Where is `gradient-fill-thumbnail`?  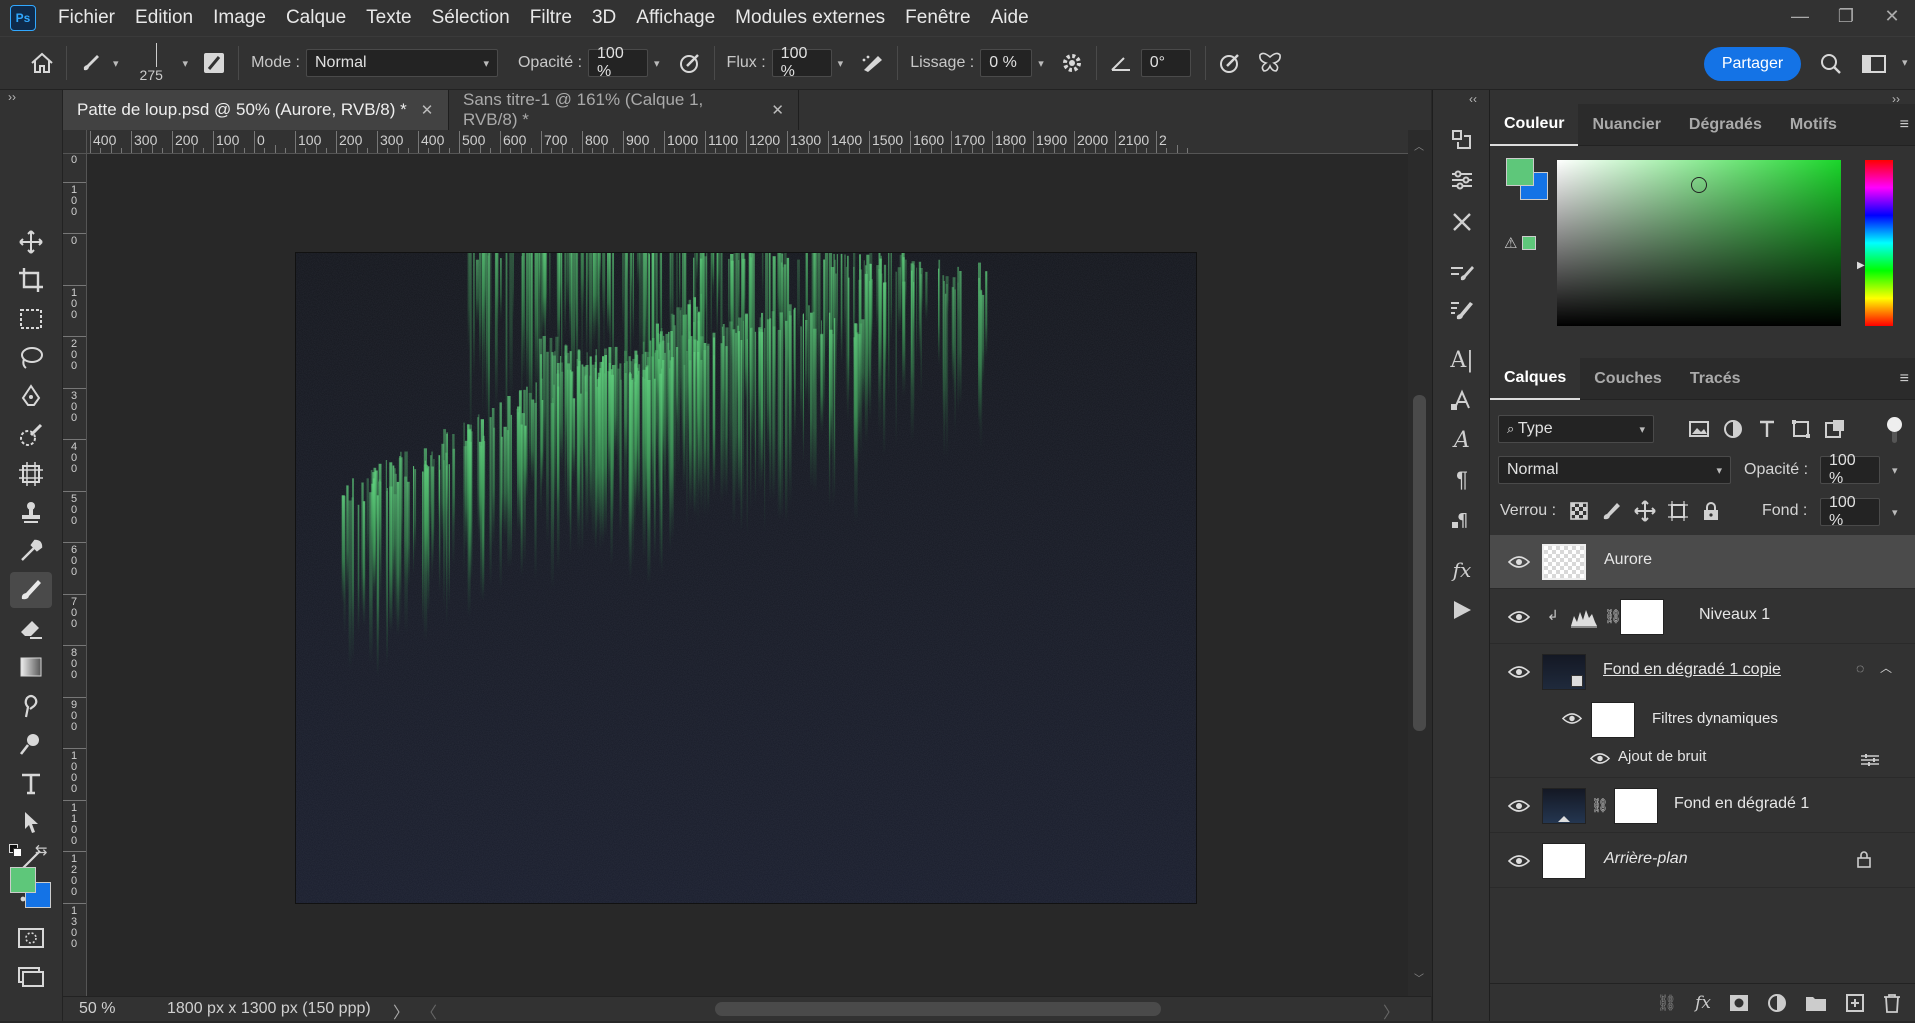
gradient-fill-thumbnail is located at coordinates (1564, 806).